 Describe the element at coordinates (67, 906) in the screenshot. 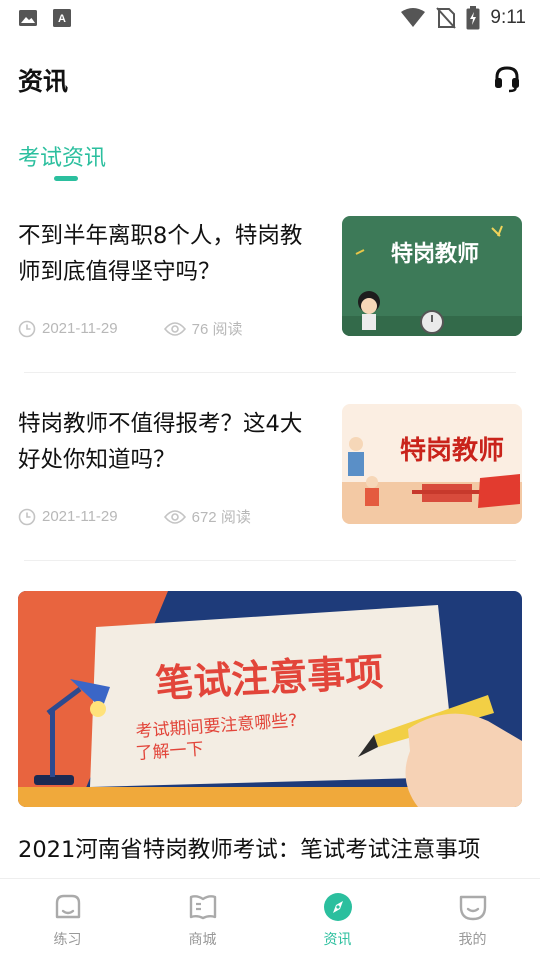

I see `practice-icon` at that location.